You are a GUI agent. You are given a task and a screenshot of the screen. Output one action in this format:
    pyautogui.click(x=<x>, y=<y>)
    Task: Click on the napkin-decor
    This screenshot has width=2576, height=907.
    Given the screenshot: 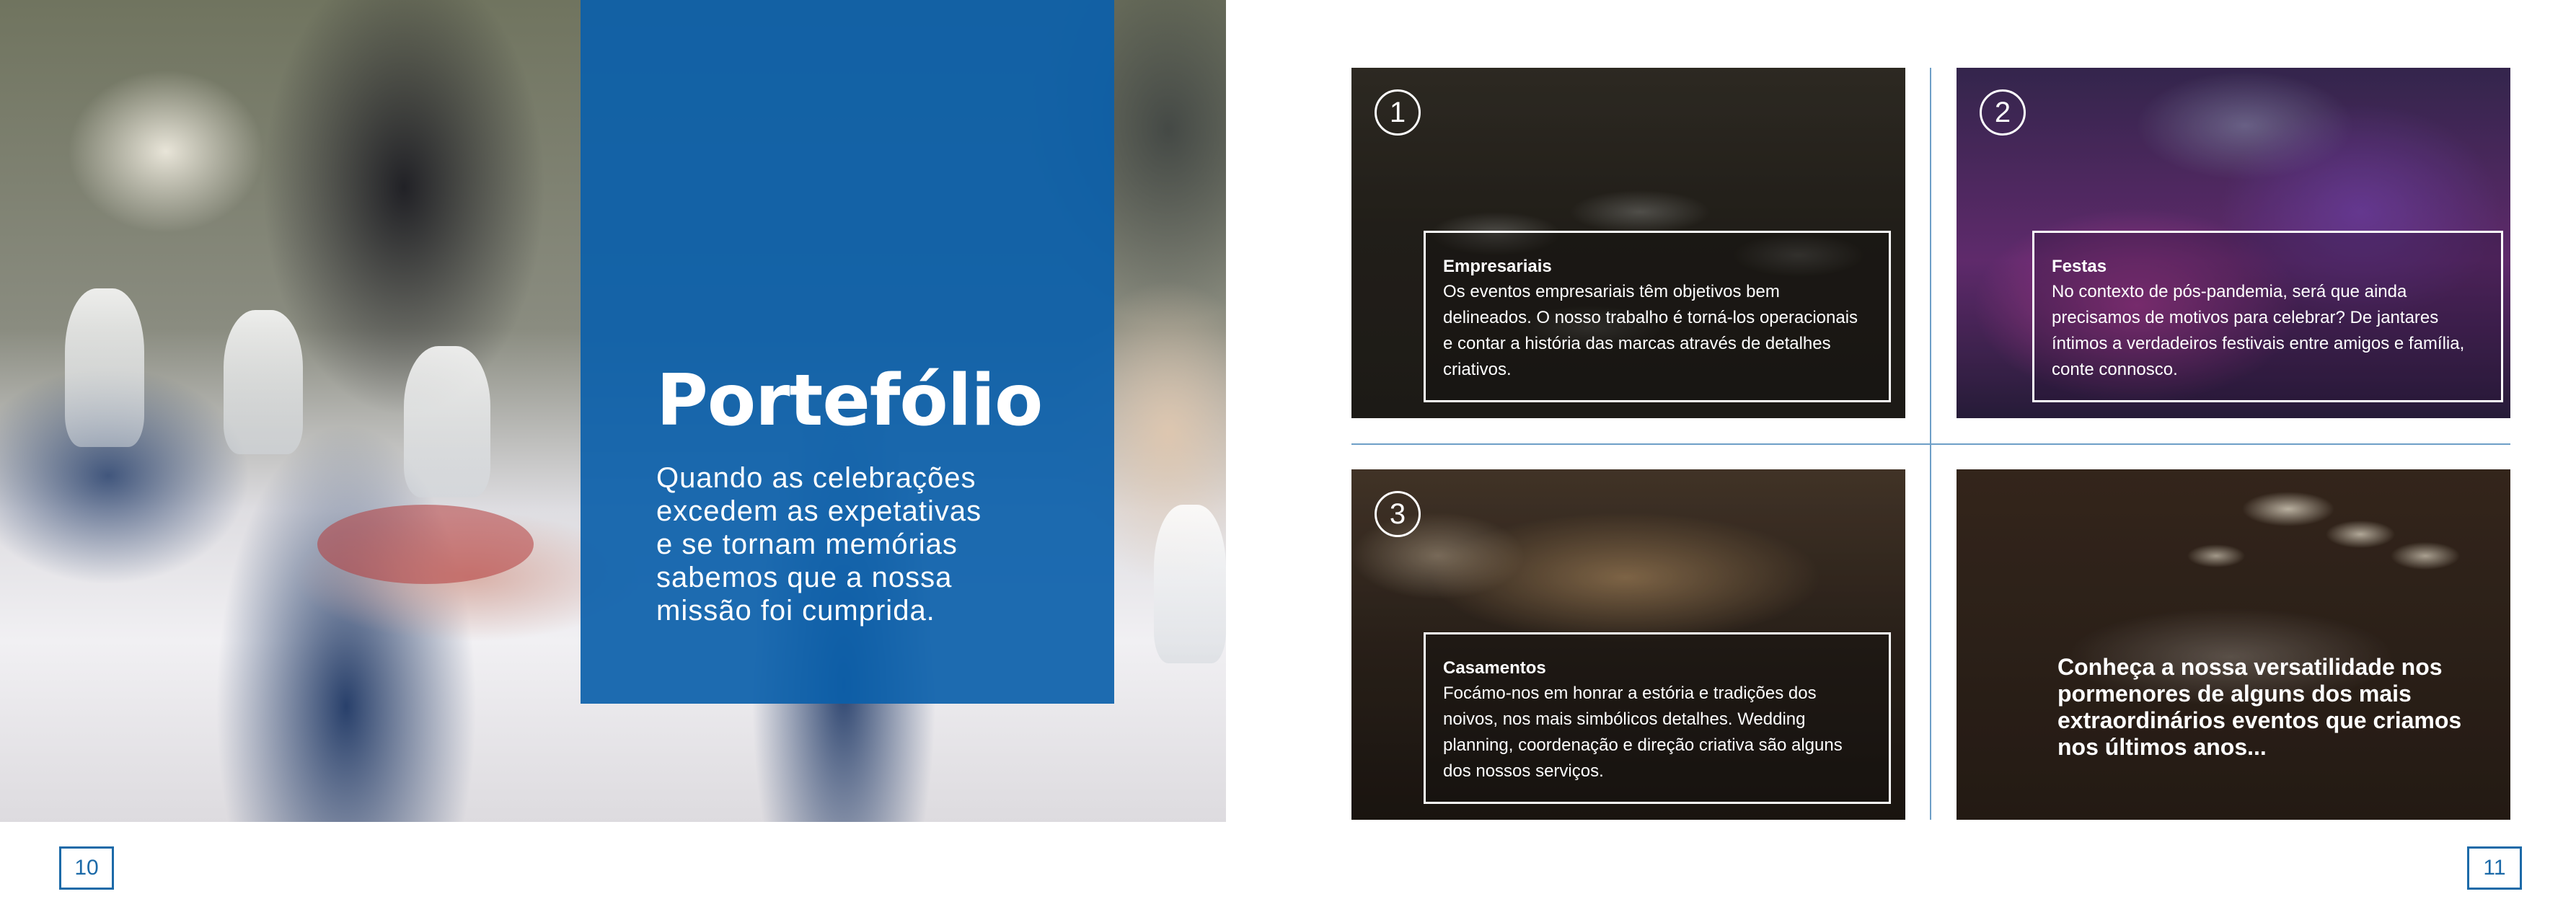 What is the action you would take?
    pyautogui.click(x=425, y=545)
    